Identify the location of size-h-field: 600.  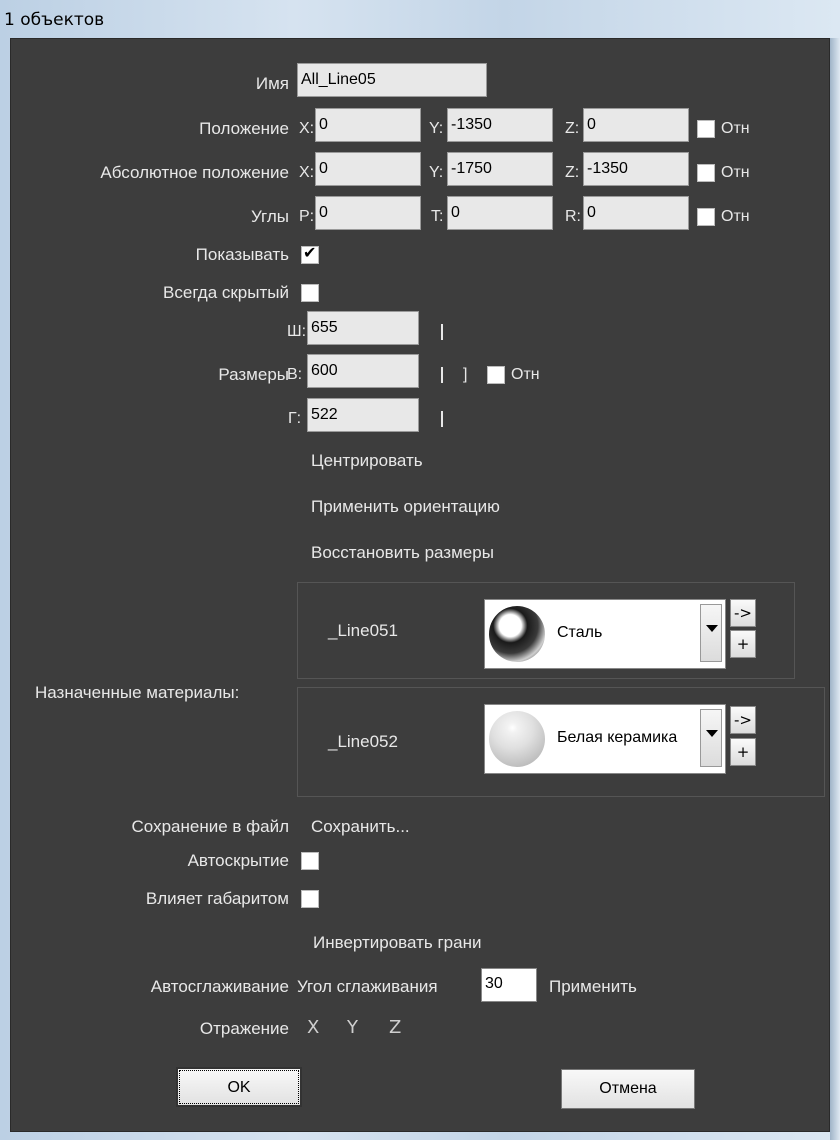
(363, 371).